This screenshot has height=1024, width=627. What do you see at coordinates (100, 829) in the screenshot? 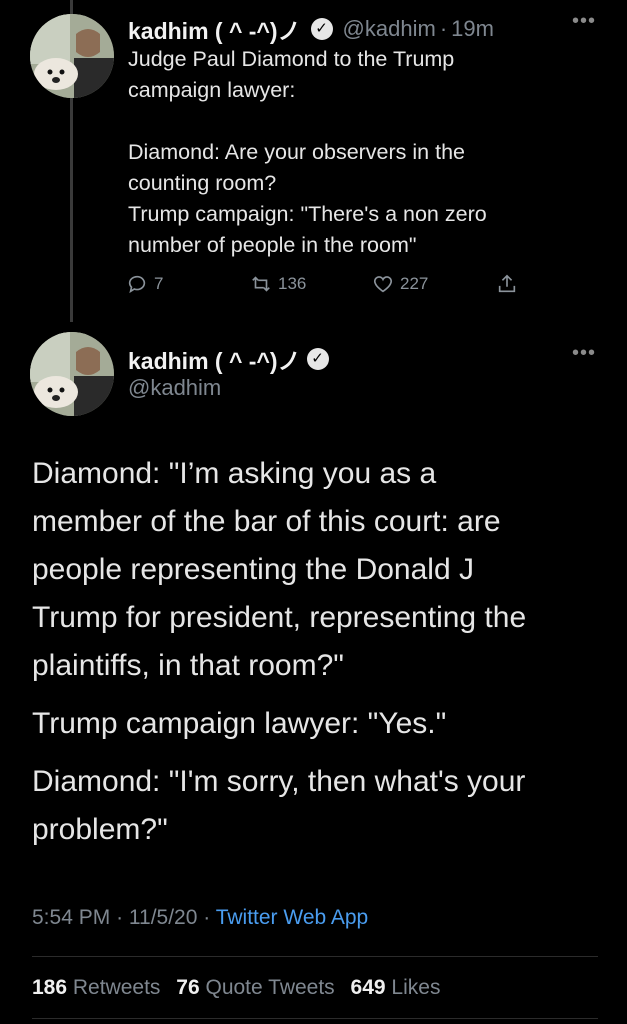
I see `text-line: problem?"` at bounding box center [100, 829].